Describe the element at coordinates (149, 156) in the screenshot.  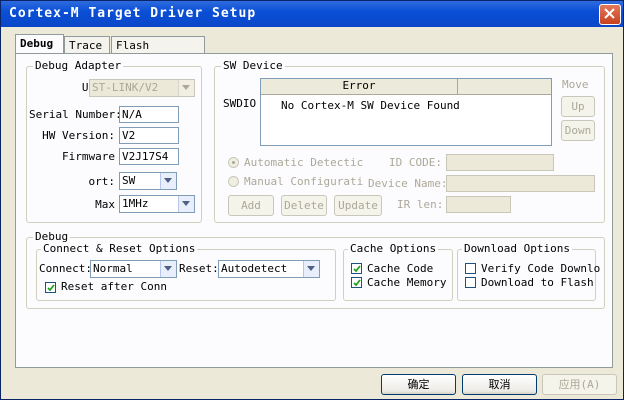
I see `firmware-field: V2J17S4` at that location.